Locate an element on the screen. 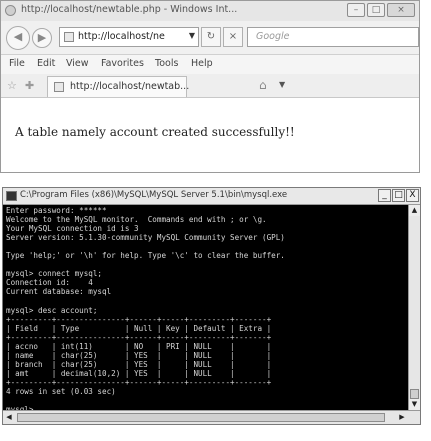  forward-button: ▶ is located at coordinates (42, 38).